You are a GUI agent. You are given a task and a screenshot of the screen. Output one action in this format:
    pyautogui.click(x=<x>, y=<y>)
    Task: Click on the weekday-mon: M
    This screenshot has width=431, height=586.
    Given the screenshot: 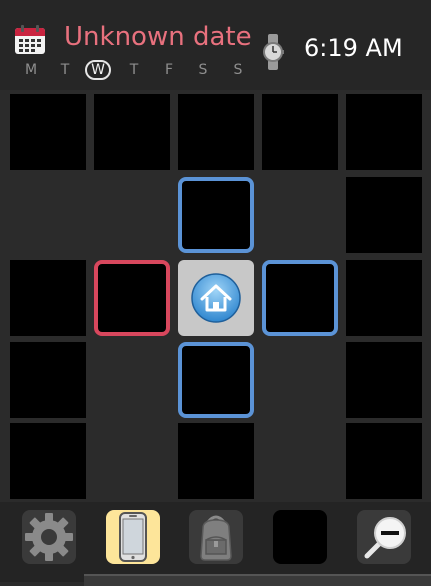 What is the action you would take?
    pyautogui.click(x=31, y=70)
    